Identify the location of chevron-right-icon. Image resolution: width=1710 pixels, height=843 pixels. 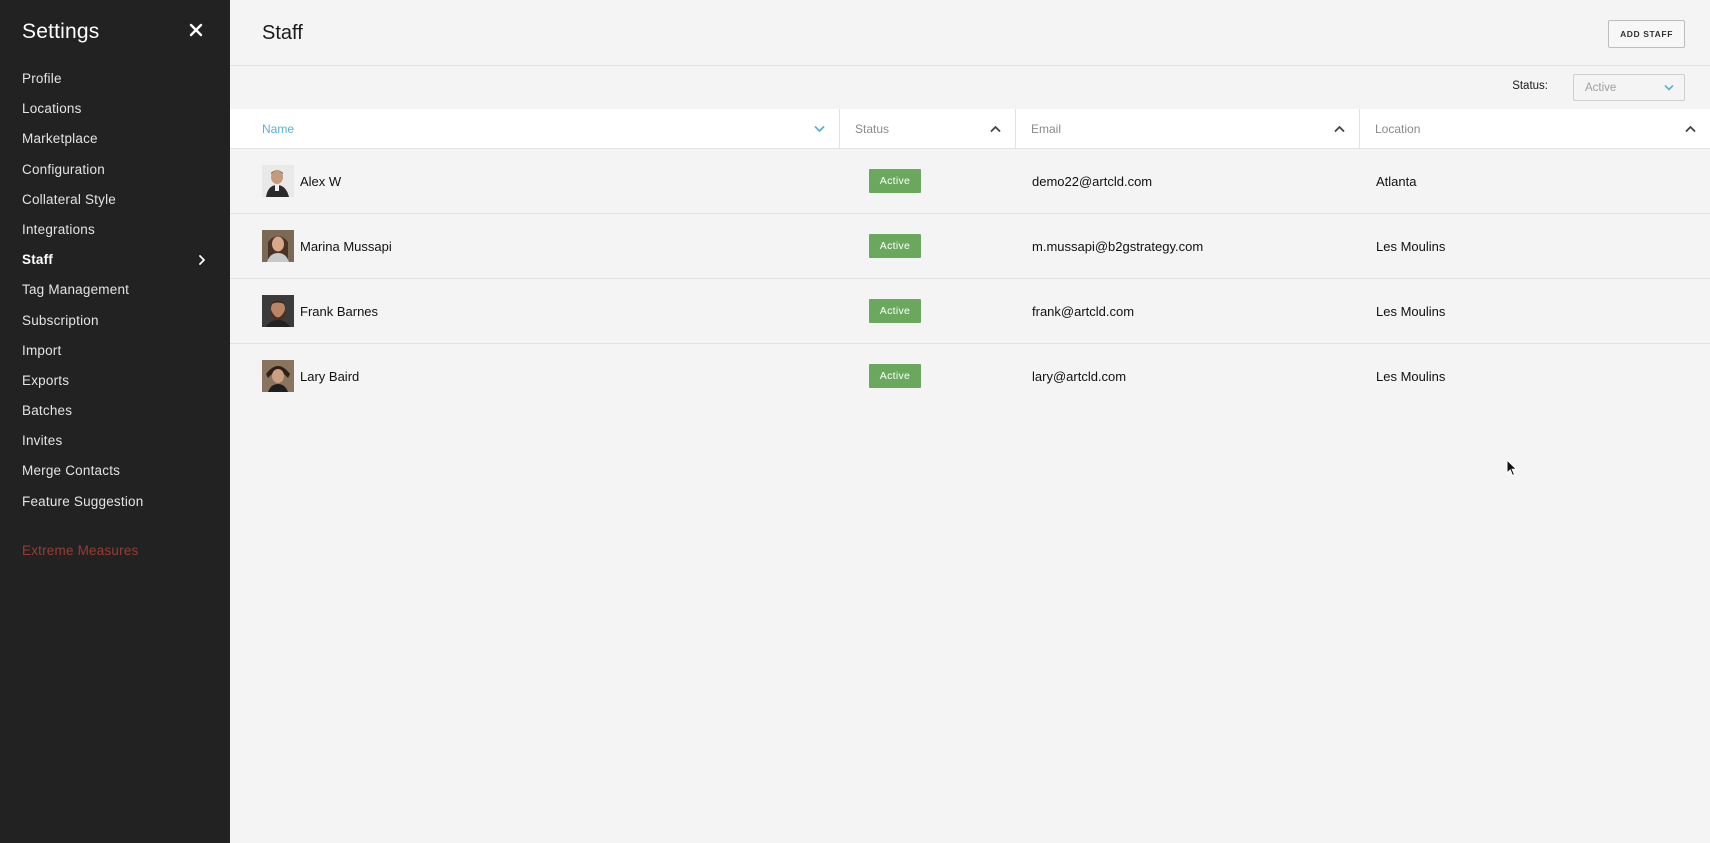
(203, 260).